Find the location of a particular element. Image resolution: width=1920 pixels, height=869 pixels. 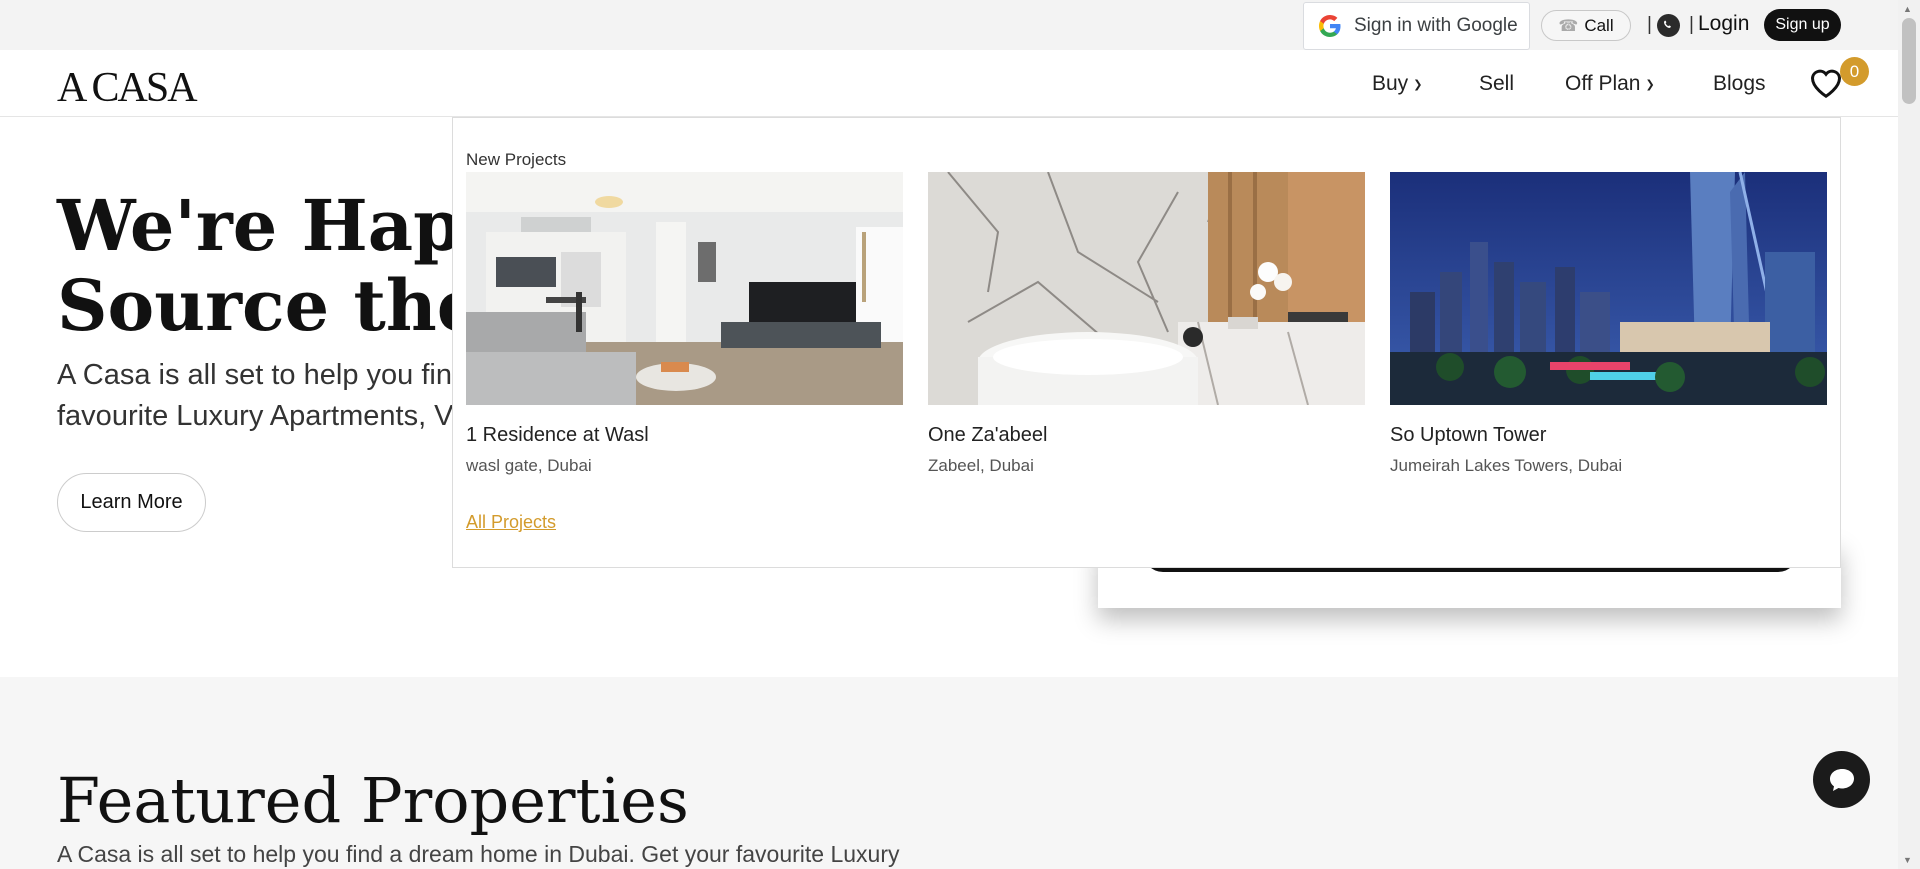

nav-item-off-plan: Off Plan ❯ is located at coordinates (1610, 84).